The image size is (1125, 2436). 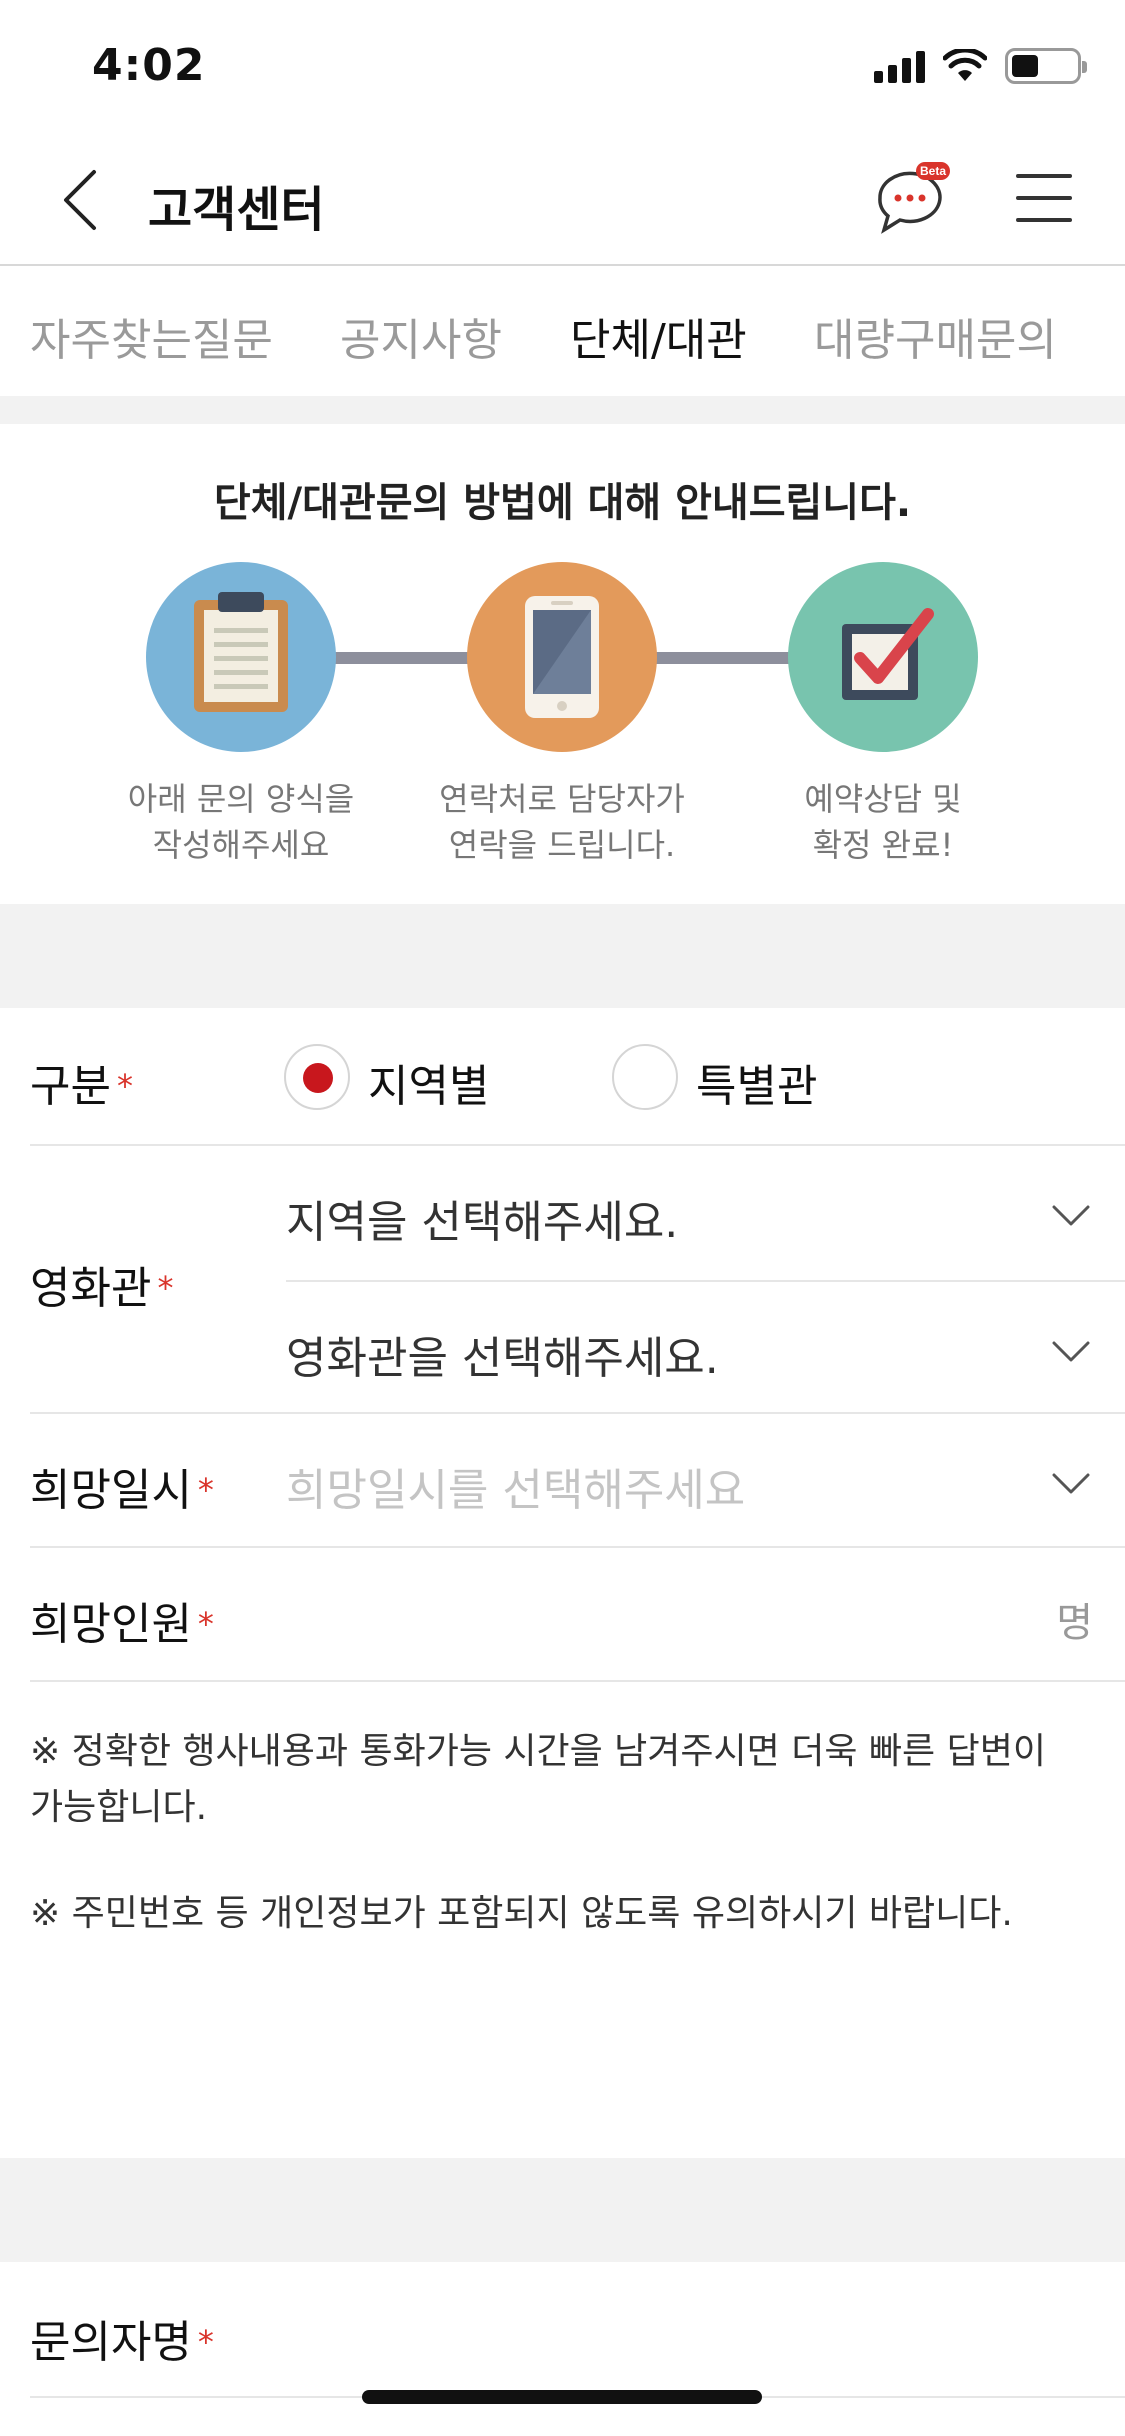 What do you see at coordinates (81, 1086) in the screenshot?
I see `category-label: 구분 *` at bounding box center [81, 1086].